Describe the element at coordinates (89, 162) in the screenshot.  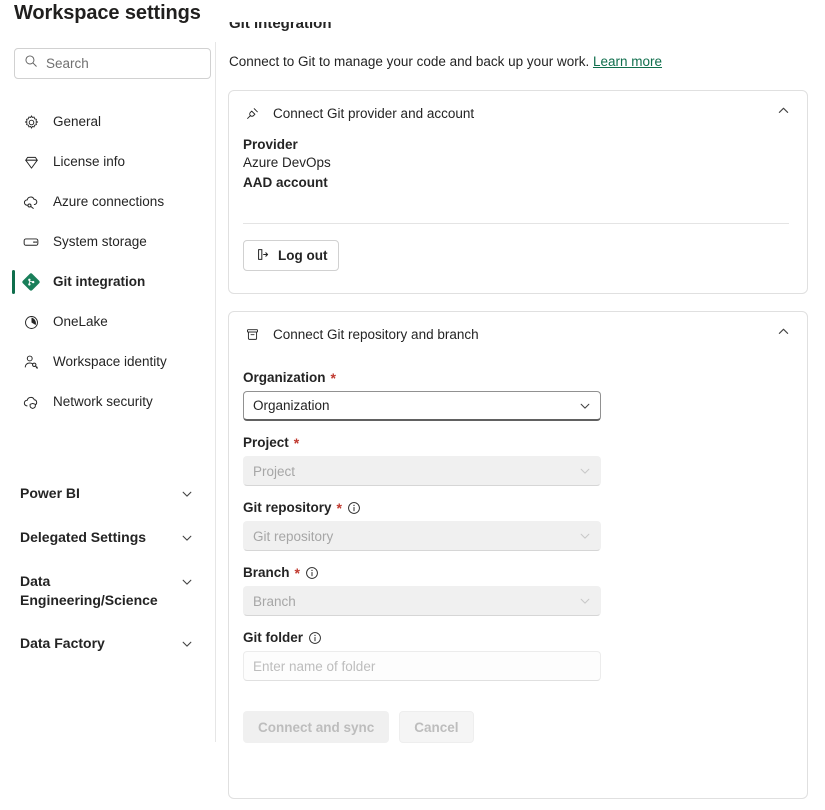
I see `sidebar-item-label: License info` at that location.